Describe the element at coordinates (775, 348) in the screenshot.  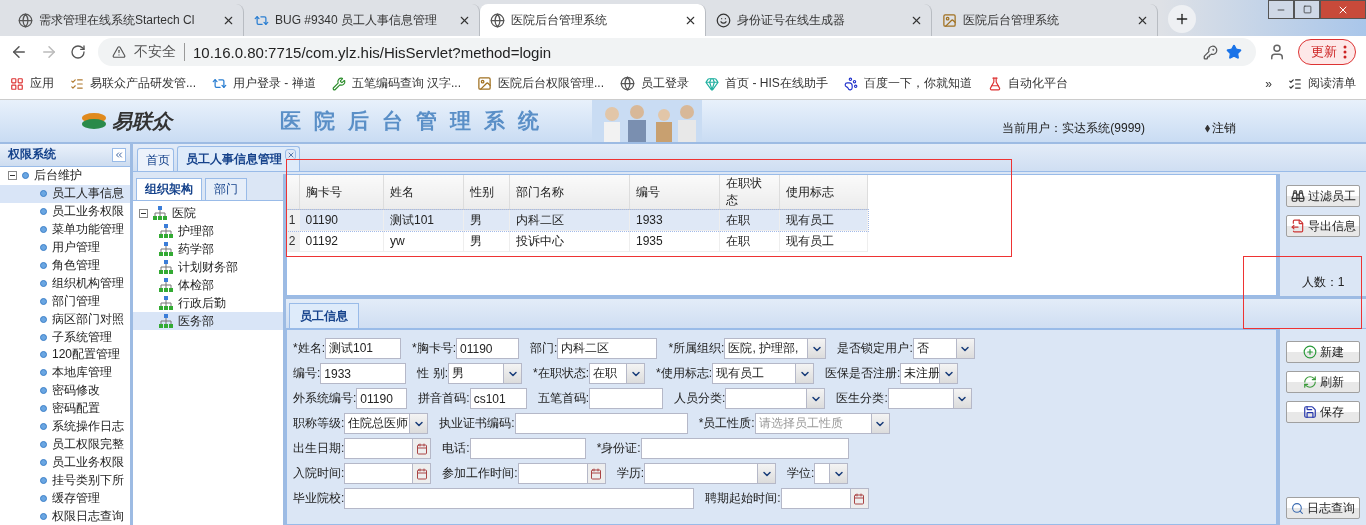
I see `select-field: 医院, 护理部,` at that location.